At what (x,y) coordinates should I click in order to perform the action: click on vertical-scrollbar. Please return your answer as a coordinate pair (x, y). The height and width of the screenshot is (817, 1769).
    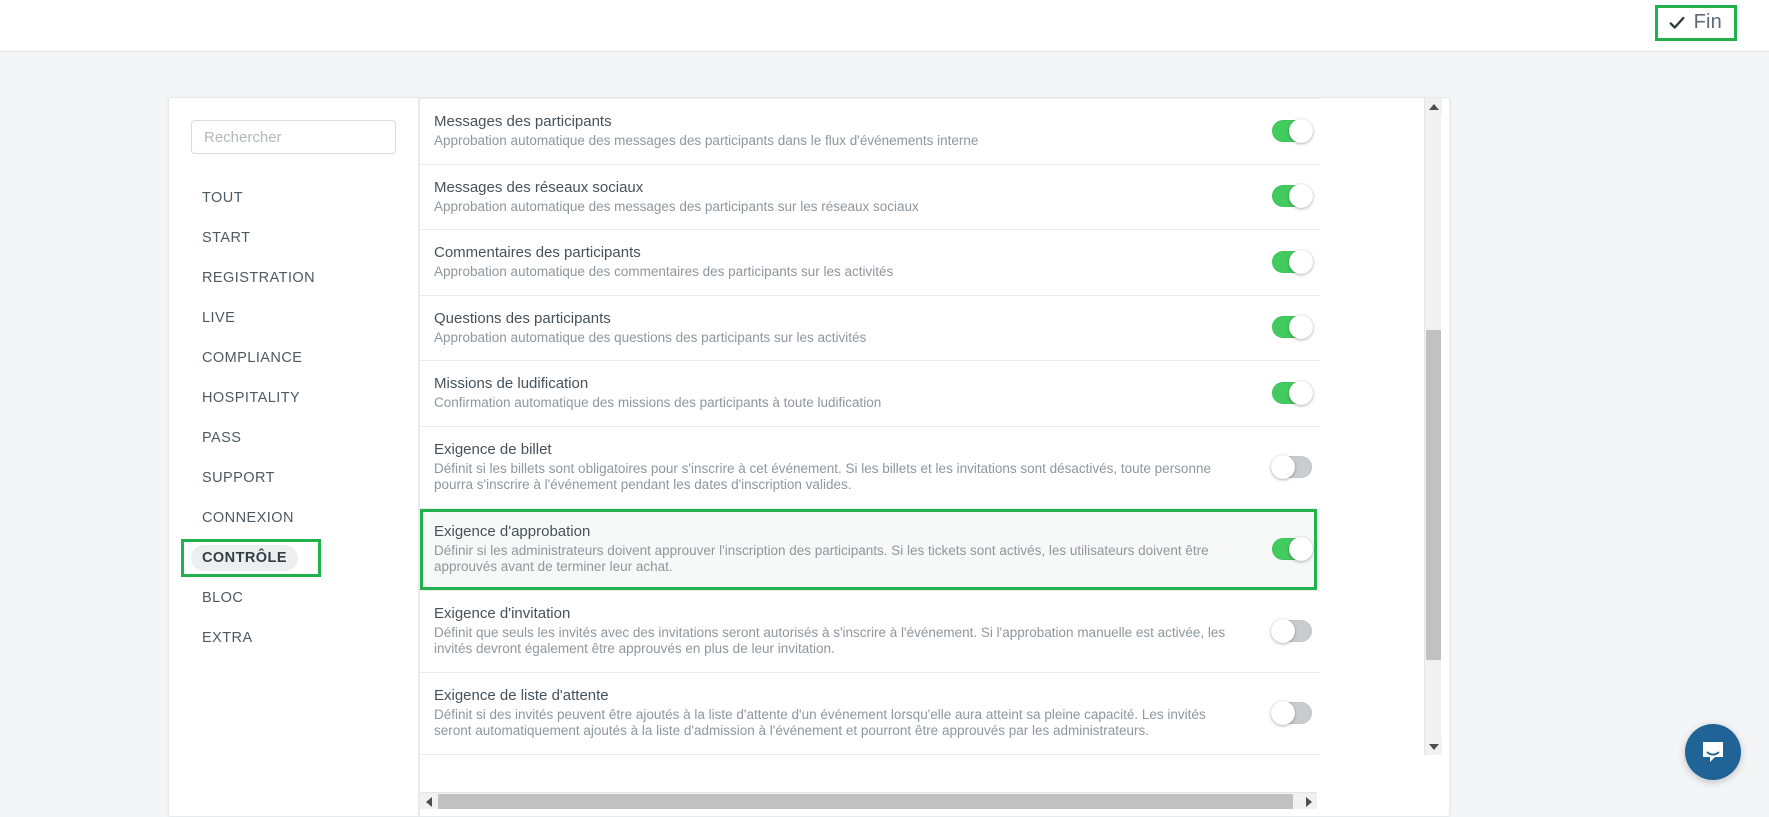
    Looking at the image, I should click on (1433, 426).